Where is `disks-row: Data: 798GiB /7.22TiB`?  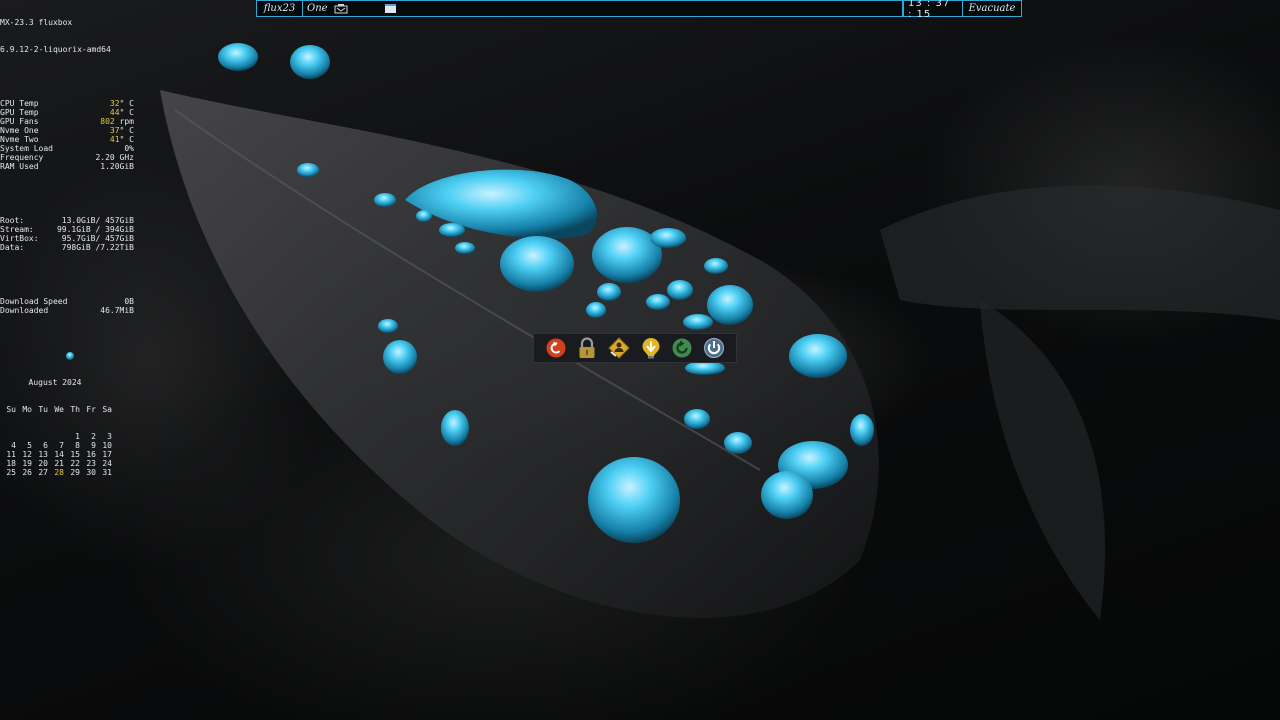 disks-row: Data: 798GiB /7.22TiB is located at coordinates (67, 247).